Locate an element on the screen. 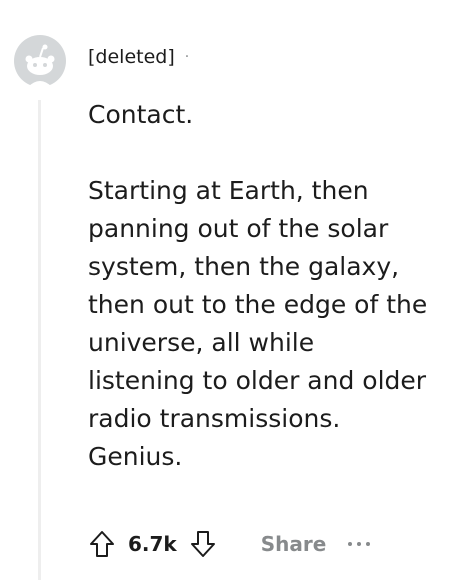 The width and height of the screenshot is (460, 580). comment-actions: 6.7k Share is located at coordinates (229, 544).